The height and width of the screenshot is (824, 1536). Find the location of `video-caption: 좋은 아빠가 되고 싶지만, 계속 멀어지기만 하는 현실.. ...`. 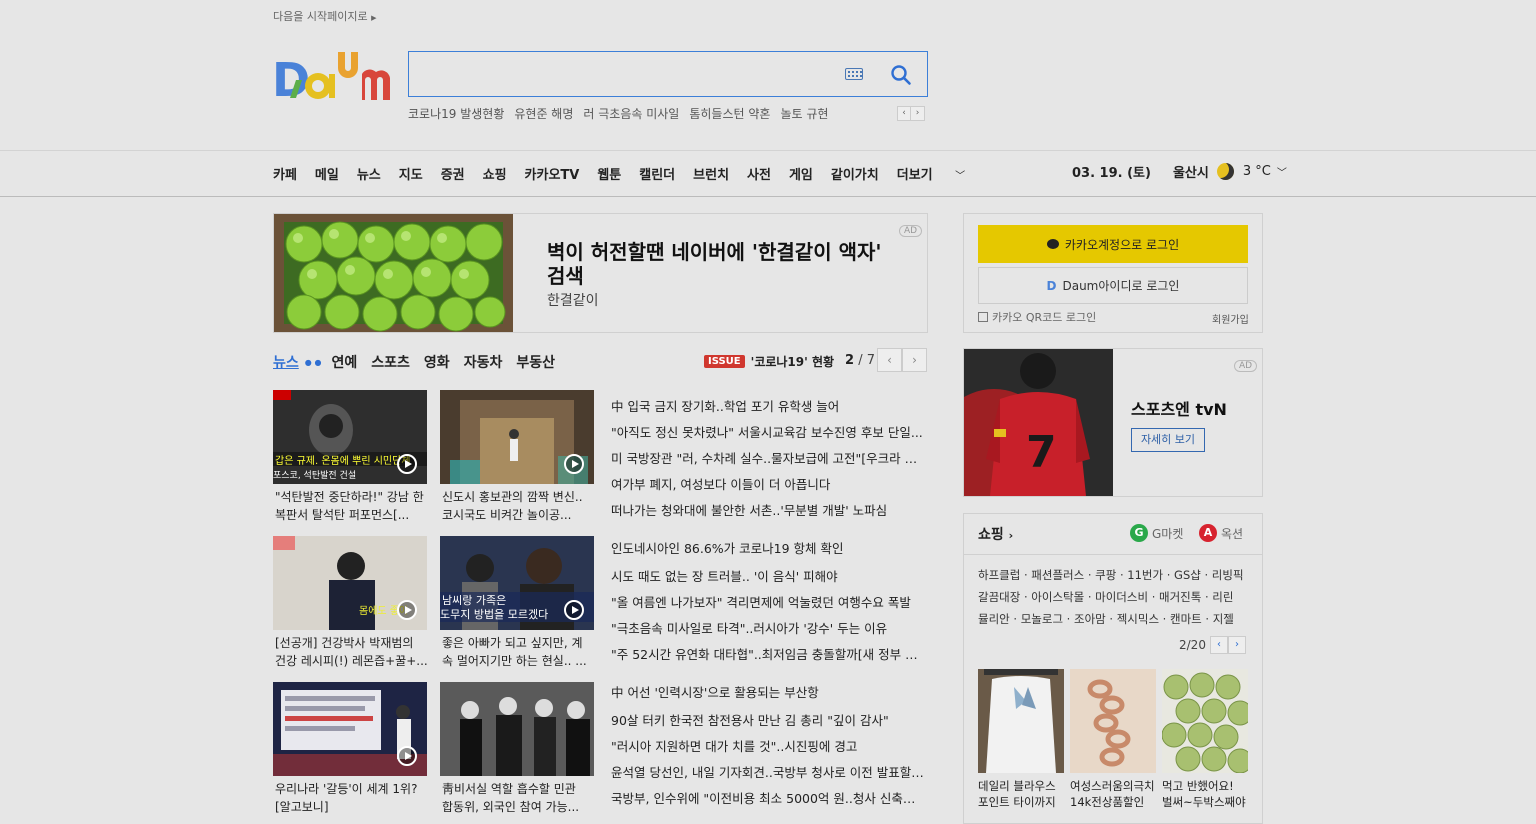

video-caption: 좋은 아빠가 되고 싶지만, 계속 멀어지기만 하는 현실.. ... is located at coordinates (520, 652).